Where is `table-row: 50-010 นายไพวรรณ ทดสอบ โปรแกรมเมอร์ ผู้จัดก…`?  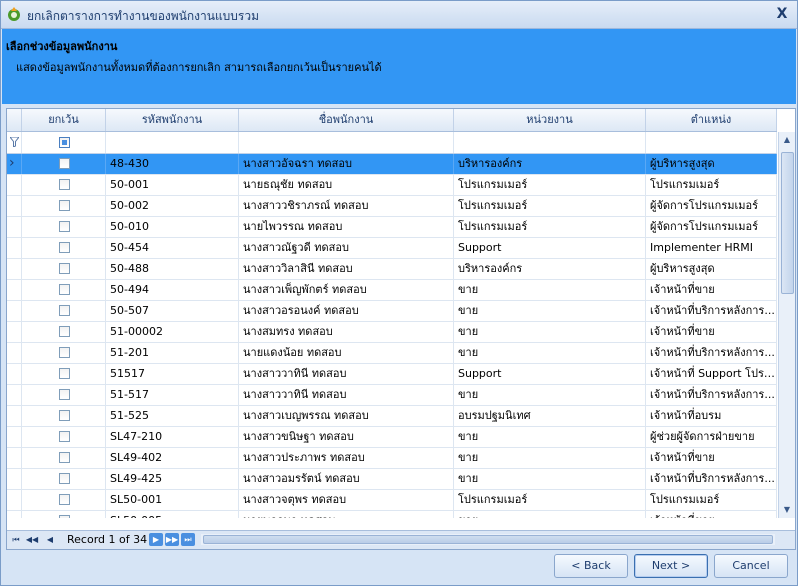 table-row: 50-010 นายไพวรรณ ทดสอบ โปรแกรมเมอร์ ผู้จัดก… is located at coordinates (392, 227).